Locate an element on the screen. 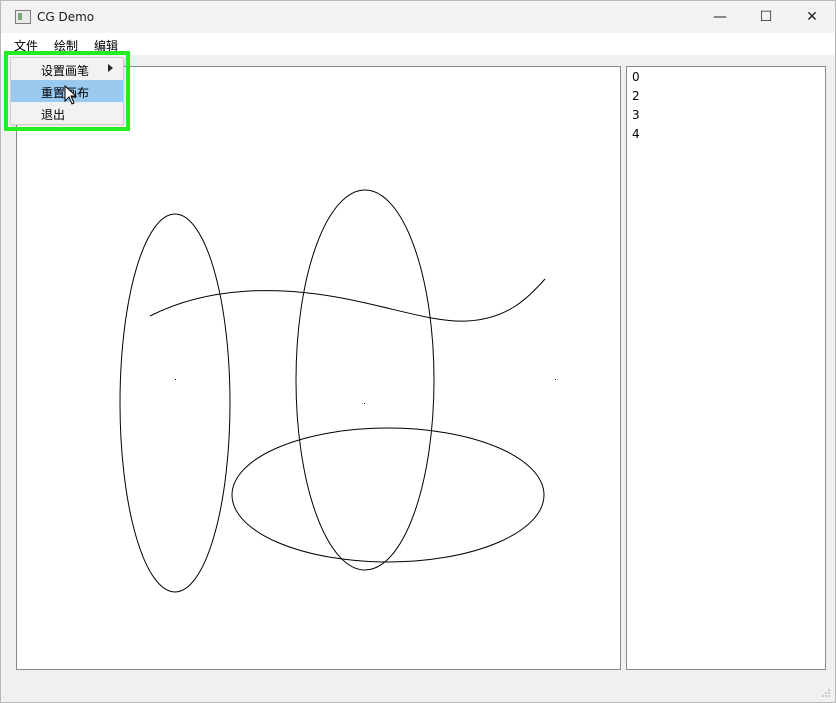 The image size is (836, 703). status-bar is located at coordinates (418, 687).